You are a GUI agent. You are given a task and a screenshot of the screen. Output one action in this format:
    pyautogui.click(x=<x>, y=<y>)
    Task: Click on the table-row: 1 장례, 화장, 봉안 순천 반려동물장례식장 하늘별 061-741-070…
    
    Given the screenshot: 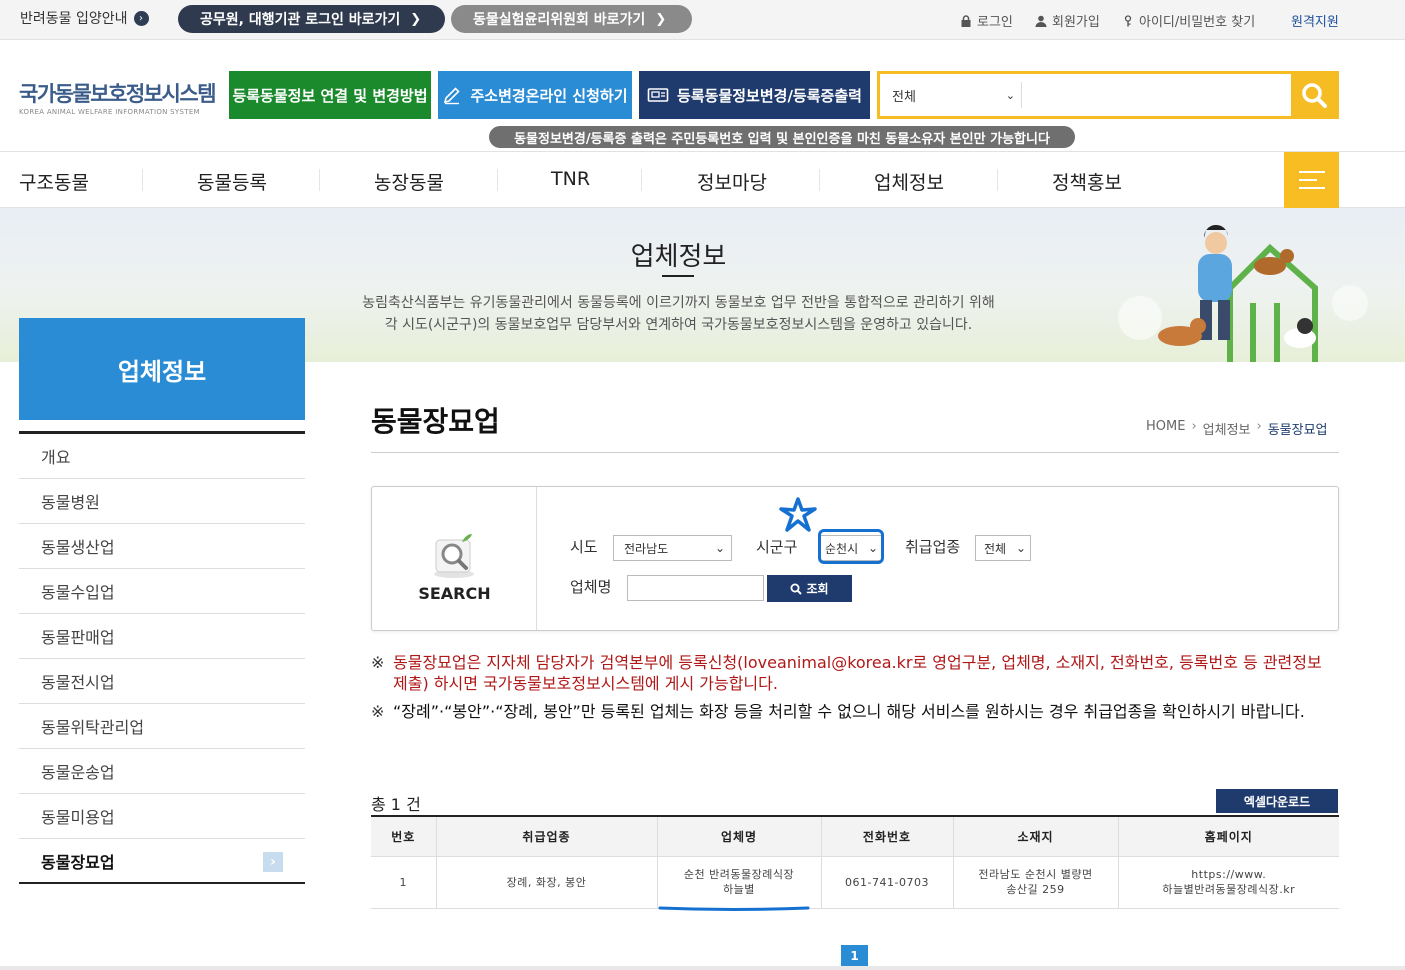 What is the action you would take?
    pyautogui.click(x=855, y=882)
    